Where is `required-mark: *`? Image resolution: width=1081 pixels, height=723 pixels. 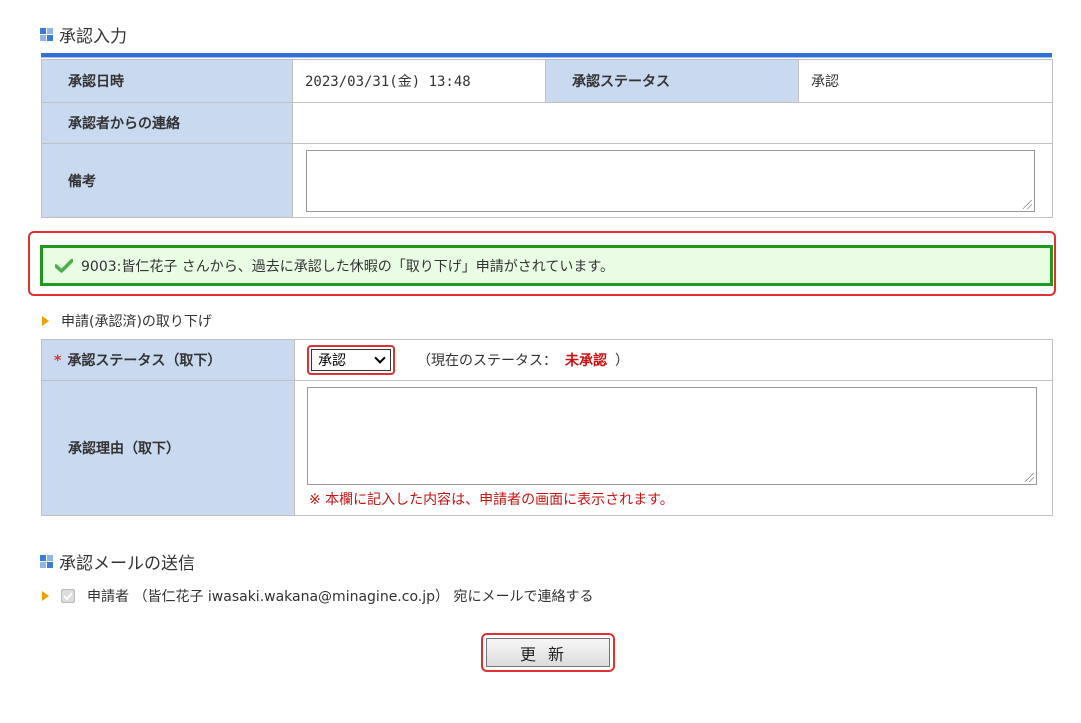 required-mark: * is located at coordinates (58, 361).